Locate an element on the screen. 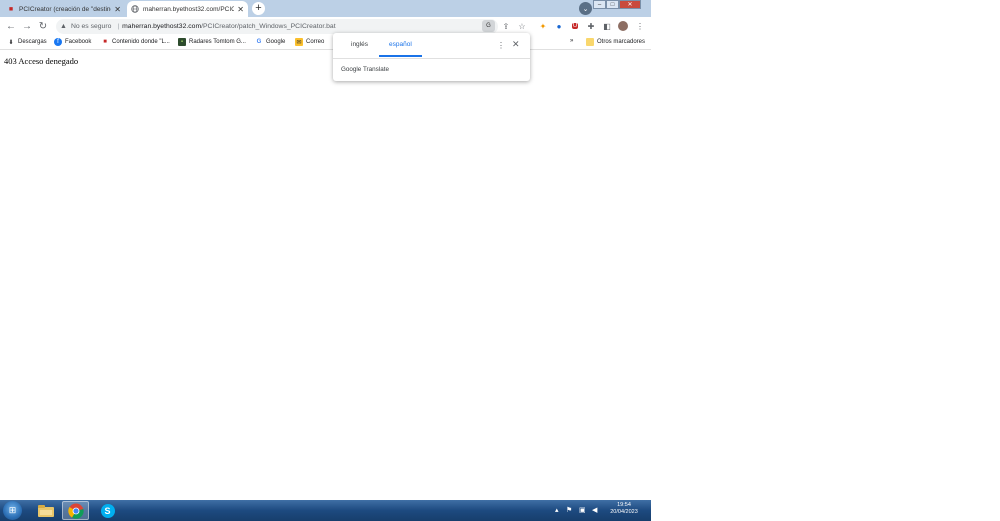  windows-taskbar: ⊞ S ▴ ⚑ ▣ ◀ 19:54 20/04/2023 is located at coordinates (325, 510).